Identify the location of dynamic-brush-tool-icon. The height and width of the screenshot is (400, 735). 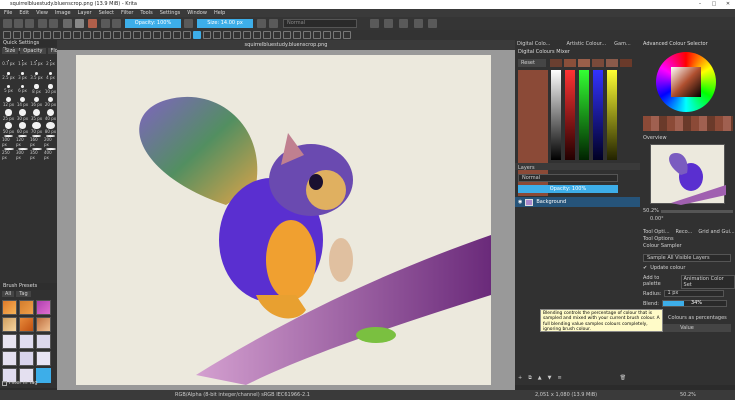
(127, 35).